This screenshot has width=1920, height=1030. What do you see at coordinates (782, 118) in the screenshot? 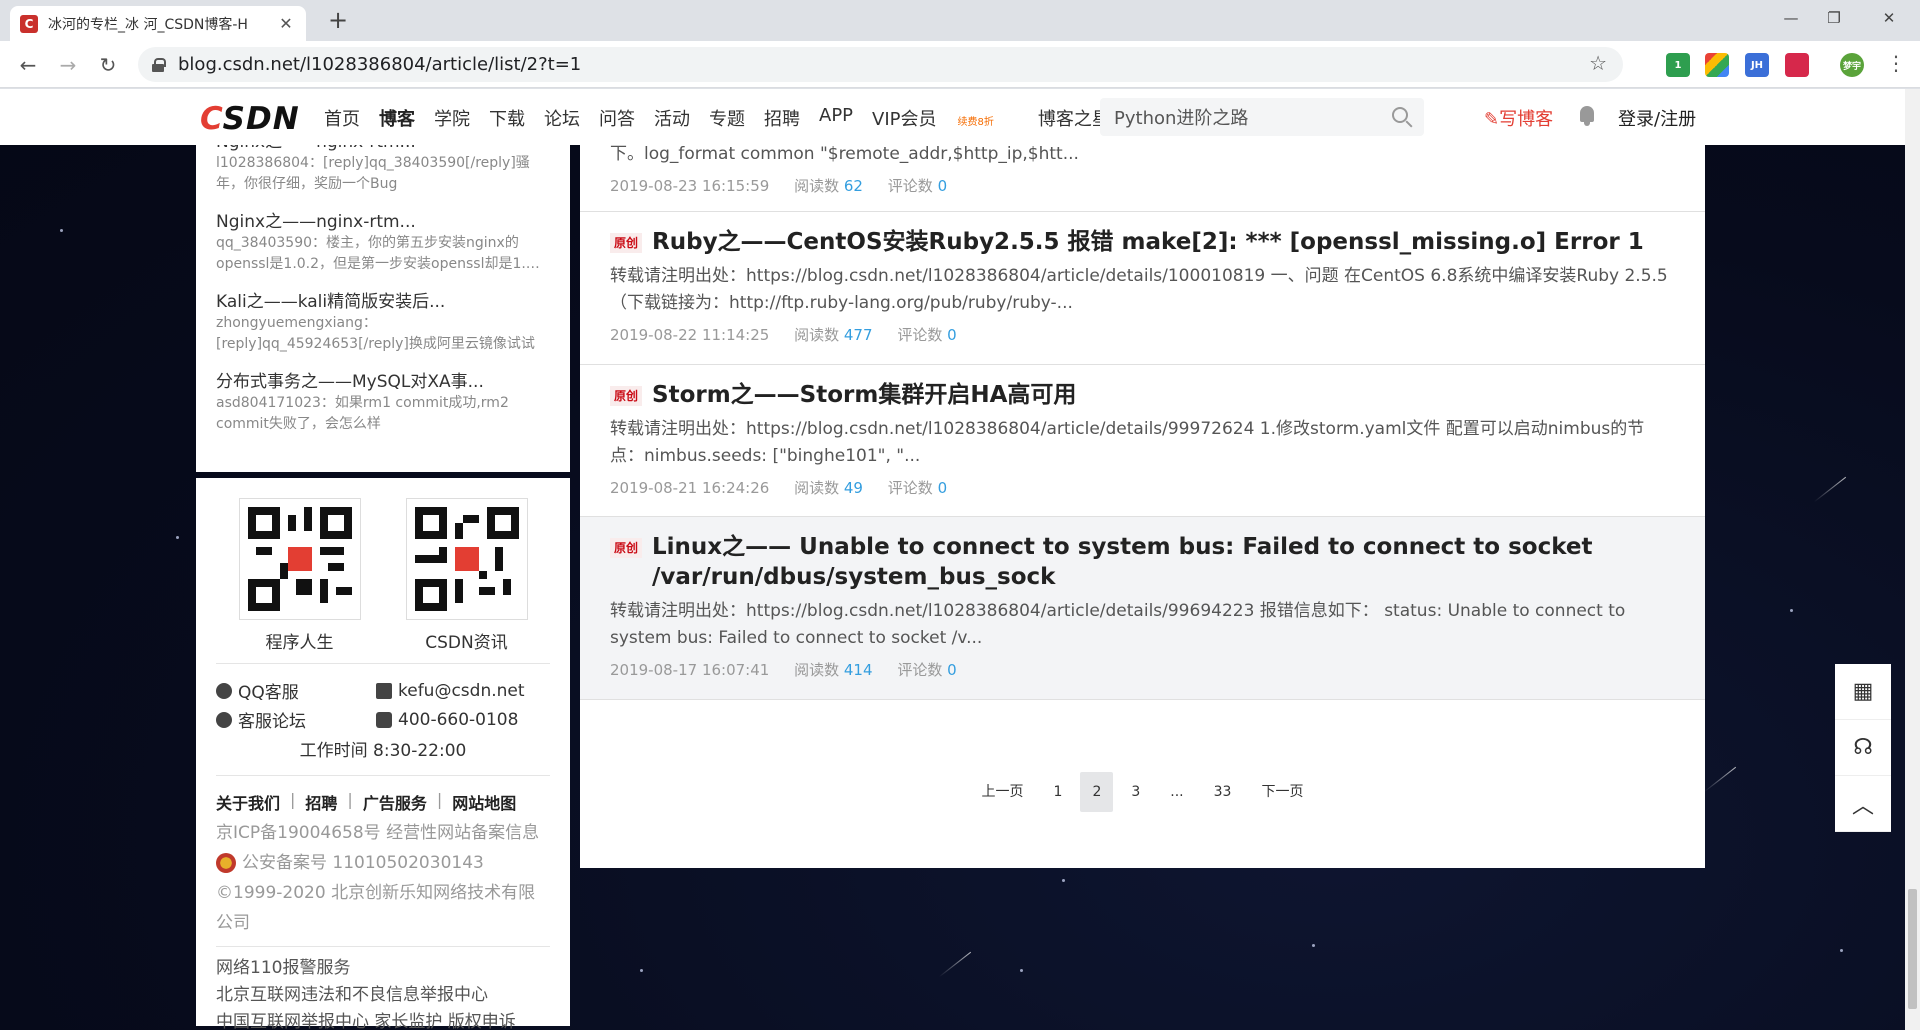
I see `nav-jobs: 招聘` at bounding box center [782, 118].